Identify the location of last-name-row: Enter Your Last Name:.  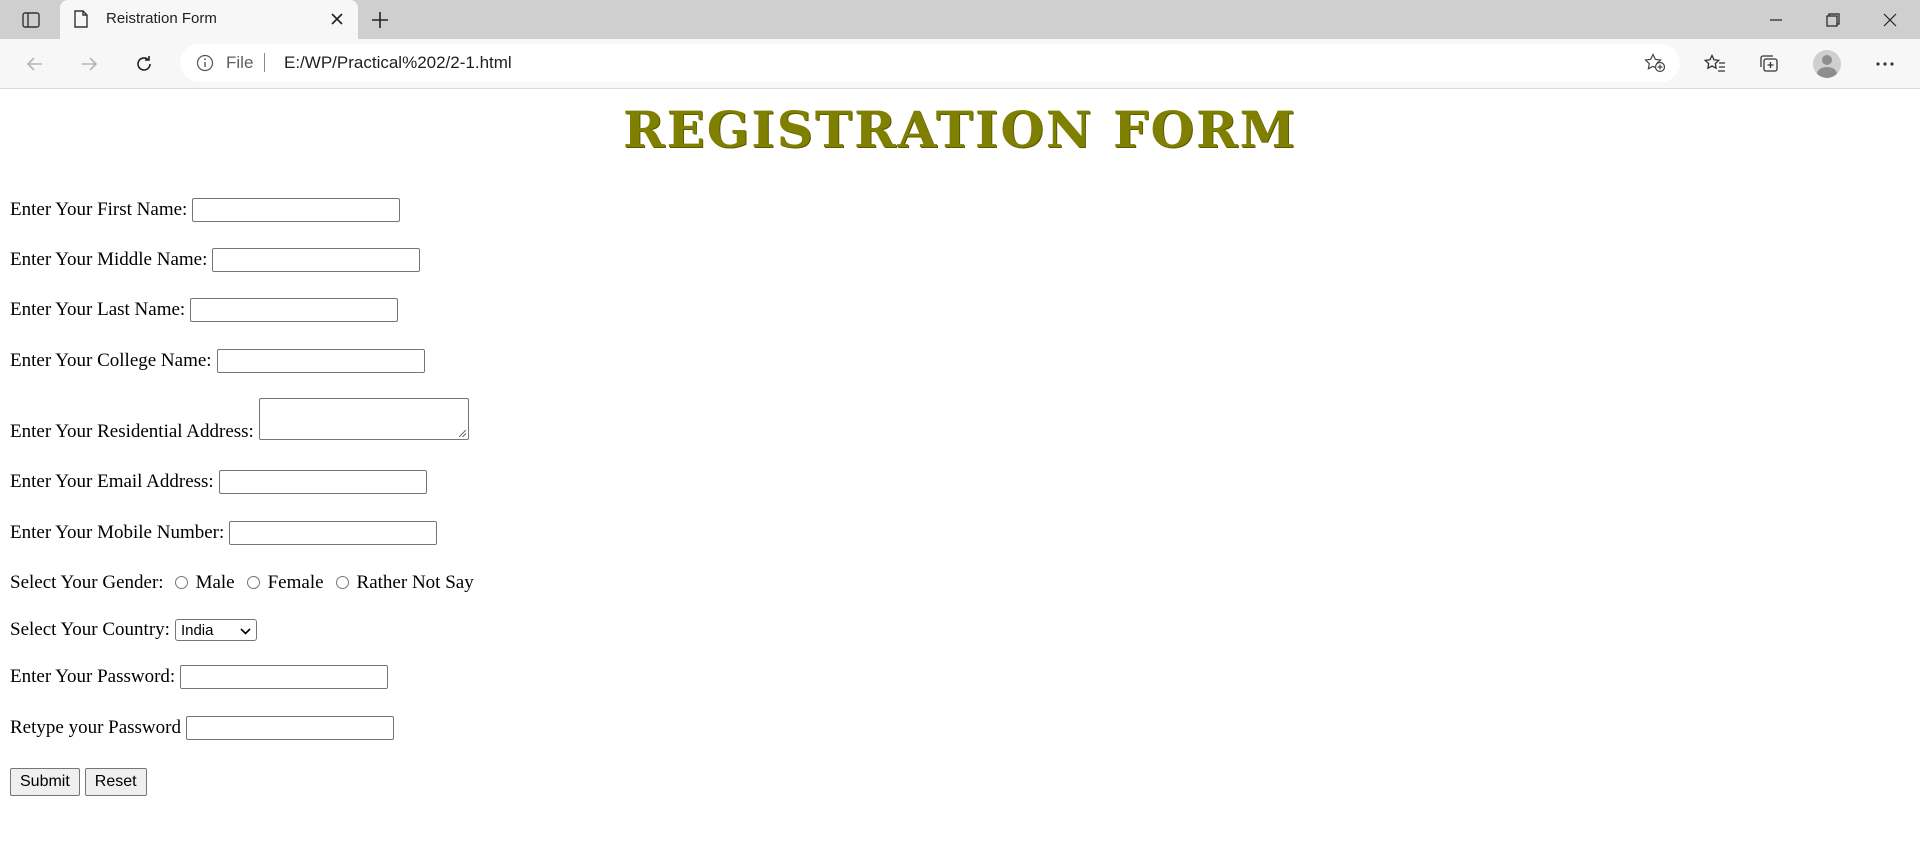
(204, 310).